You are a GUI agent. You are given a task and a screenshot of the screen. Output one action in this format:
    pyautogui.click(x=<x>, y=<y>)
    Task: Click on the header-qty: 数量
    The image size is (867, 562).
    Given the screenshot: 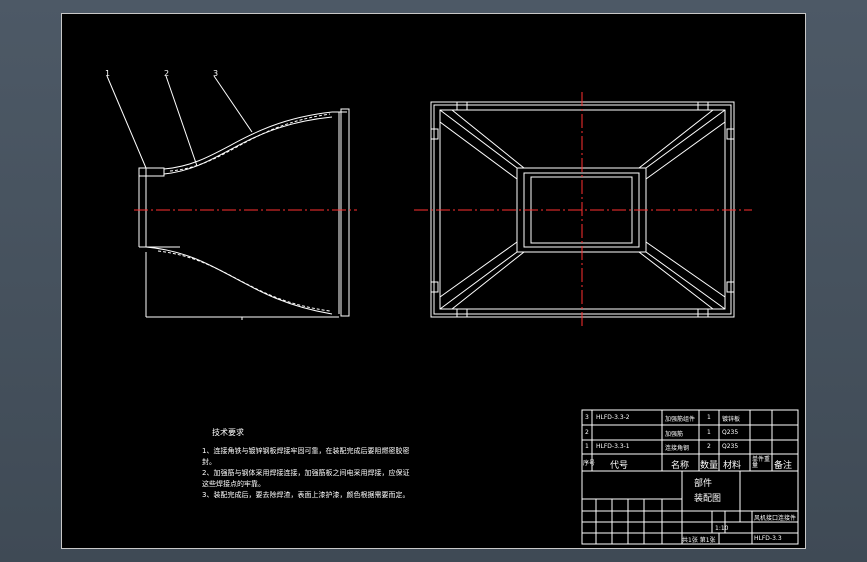 What is the action you would take?
    pyautogui.click(x=709, y=466)
    